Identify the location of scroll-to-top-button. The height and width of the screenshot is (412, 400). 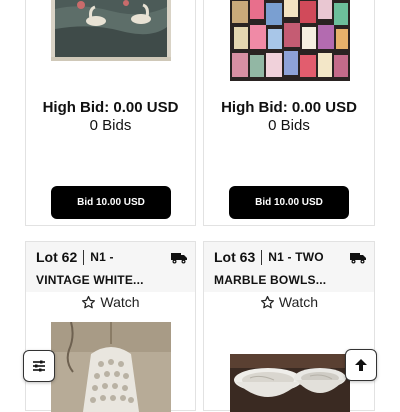
(361, 365).